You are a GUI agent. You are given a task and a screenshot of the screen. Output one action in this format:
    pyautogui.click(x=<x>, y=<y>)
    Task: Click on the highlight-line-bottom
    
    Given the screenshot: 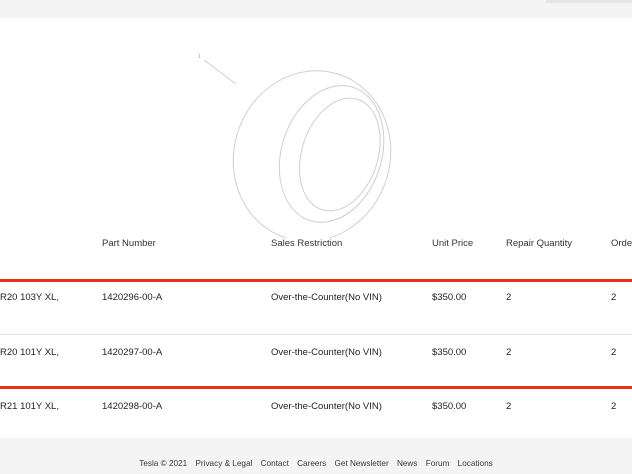 What is the action you would take?
    pyautogui.click(x=316, y=387)
    